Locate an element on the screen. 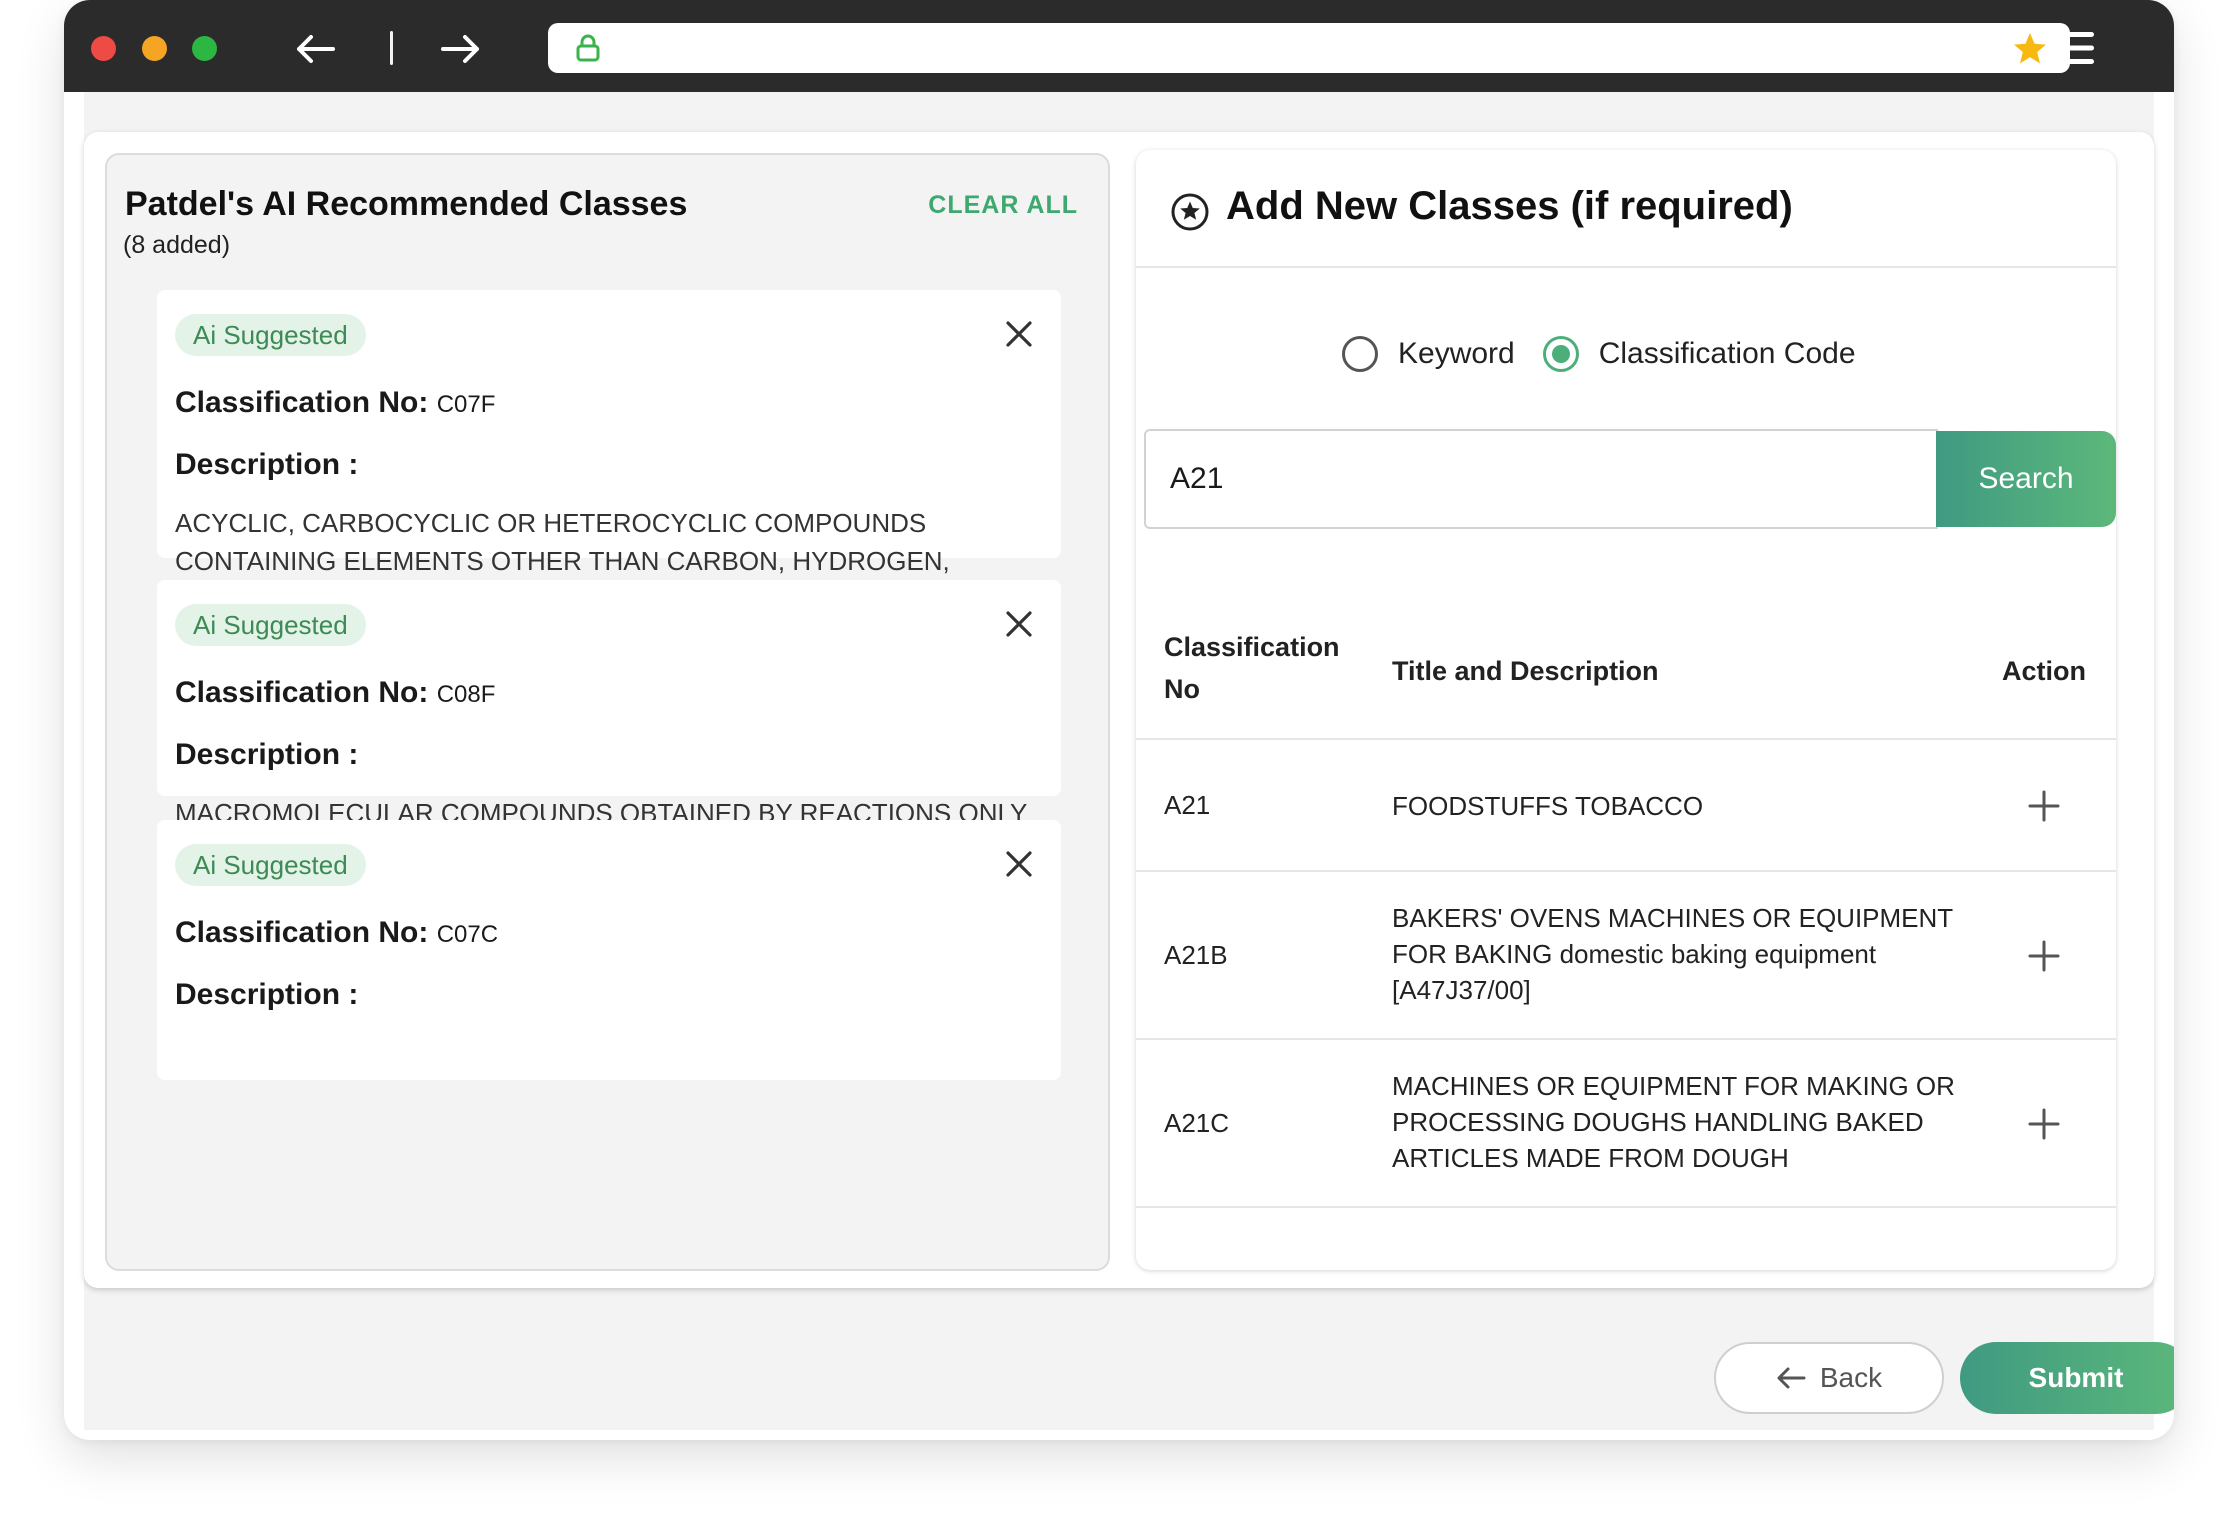 This screenshot has width=2232, height=1516. hamburger-menu-icon is located at coordinates (2073, 48).